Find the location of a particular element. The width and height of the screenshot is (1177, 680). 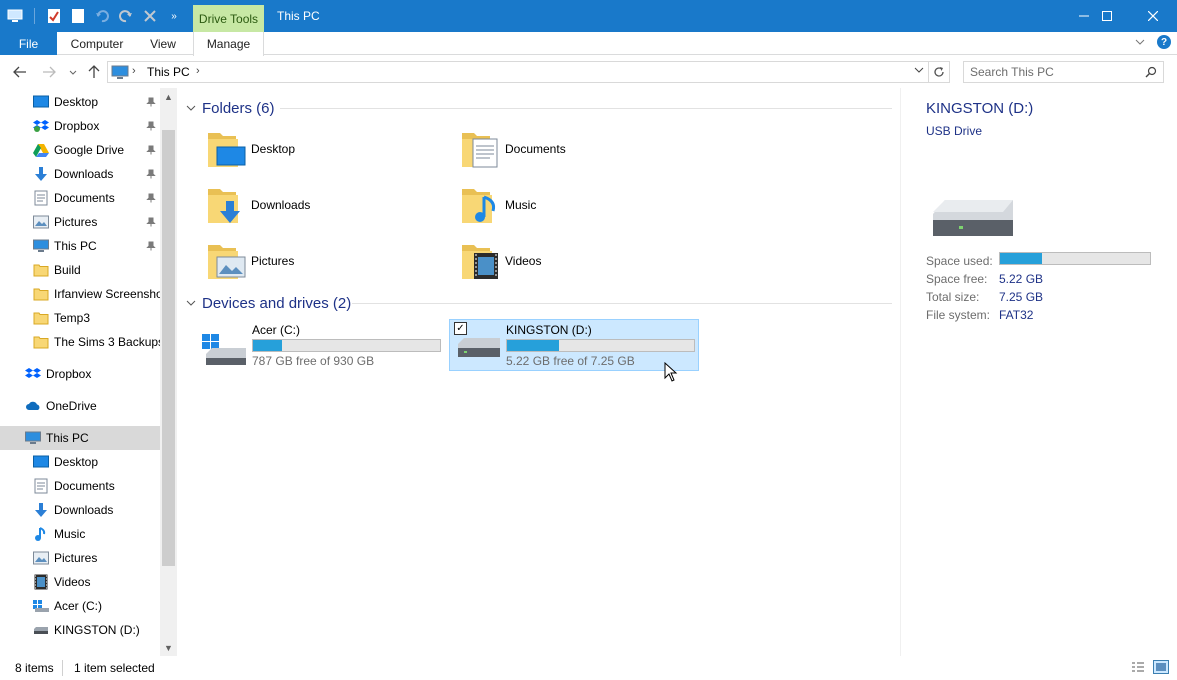

nav-item-temp3: Temp3 is located at coordinates (80, 318).